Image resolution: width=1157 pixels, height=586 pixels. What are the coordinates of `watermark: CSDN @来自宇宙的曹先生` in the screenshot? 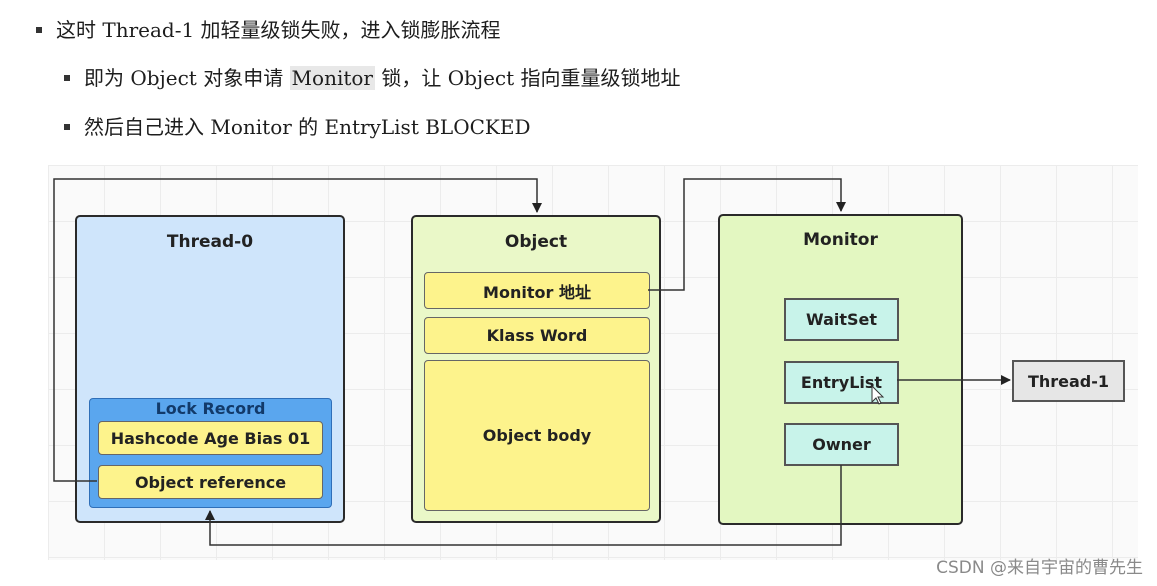 It's located at (1039, 568).